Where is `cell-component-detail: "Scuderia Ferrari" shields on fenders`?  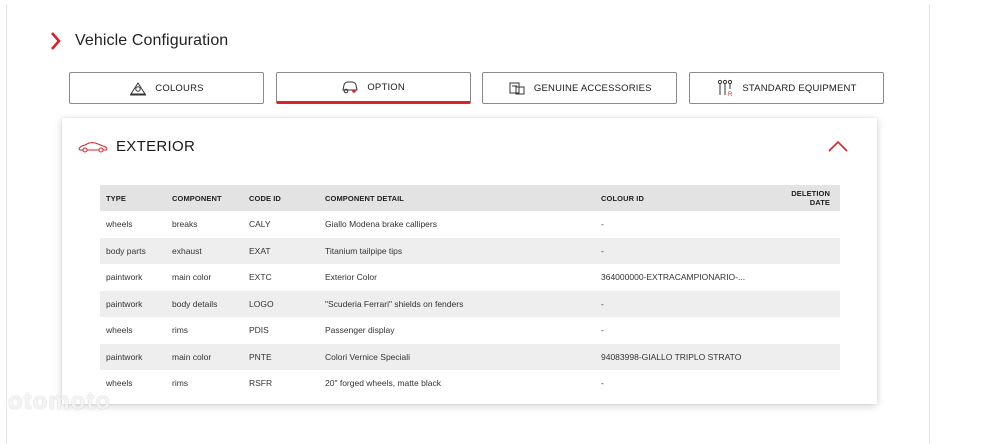
cell-component-detail: "Scuderia Ferrari" shields on fenders is located at coordinates (457, 303).